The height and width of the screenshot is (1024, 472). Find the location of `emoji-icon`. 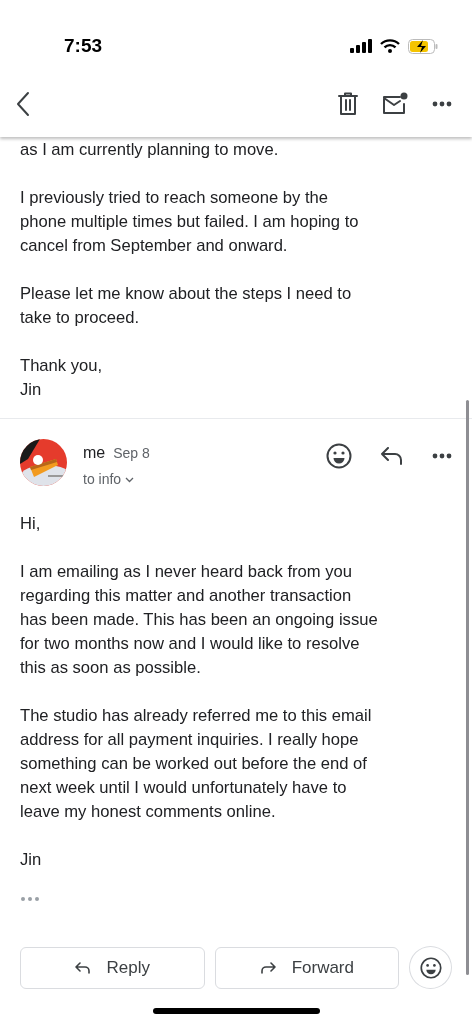

emoji-icon is located at coordinates (430, 967).